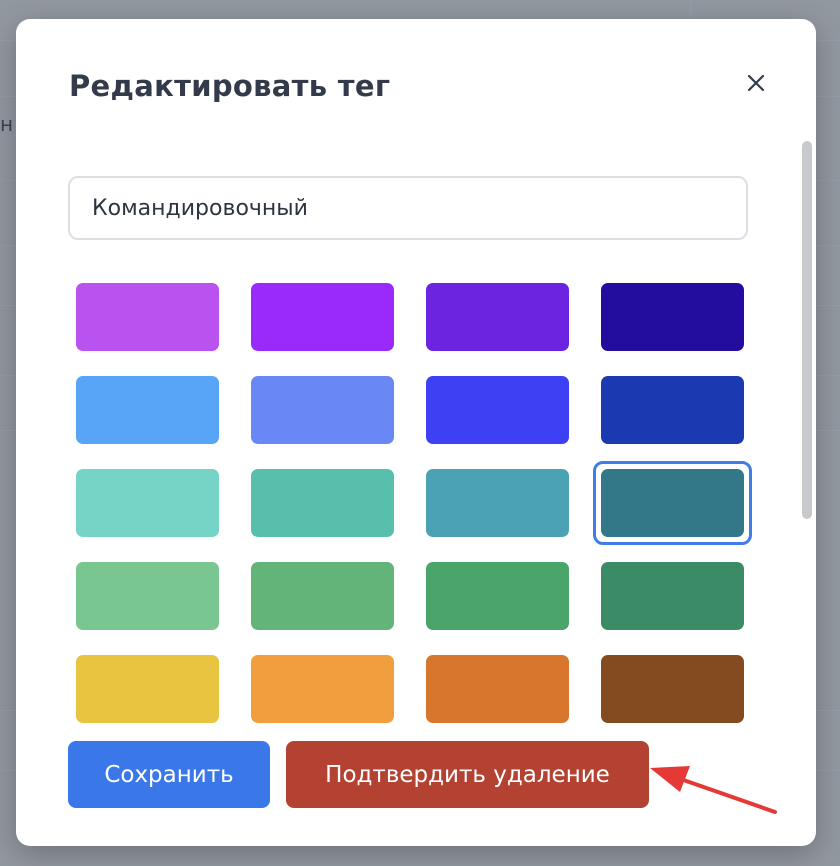  Describe the element at coordinates (169, 774) in the screenshot. I see `save-button: Сохранить` at that location.